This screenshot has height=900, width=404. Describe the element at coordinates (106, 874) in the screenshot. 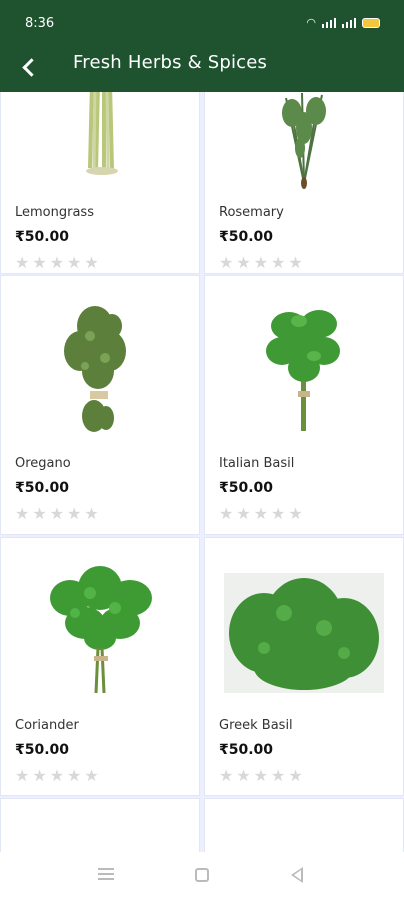

I see `recents-icon` at that location.